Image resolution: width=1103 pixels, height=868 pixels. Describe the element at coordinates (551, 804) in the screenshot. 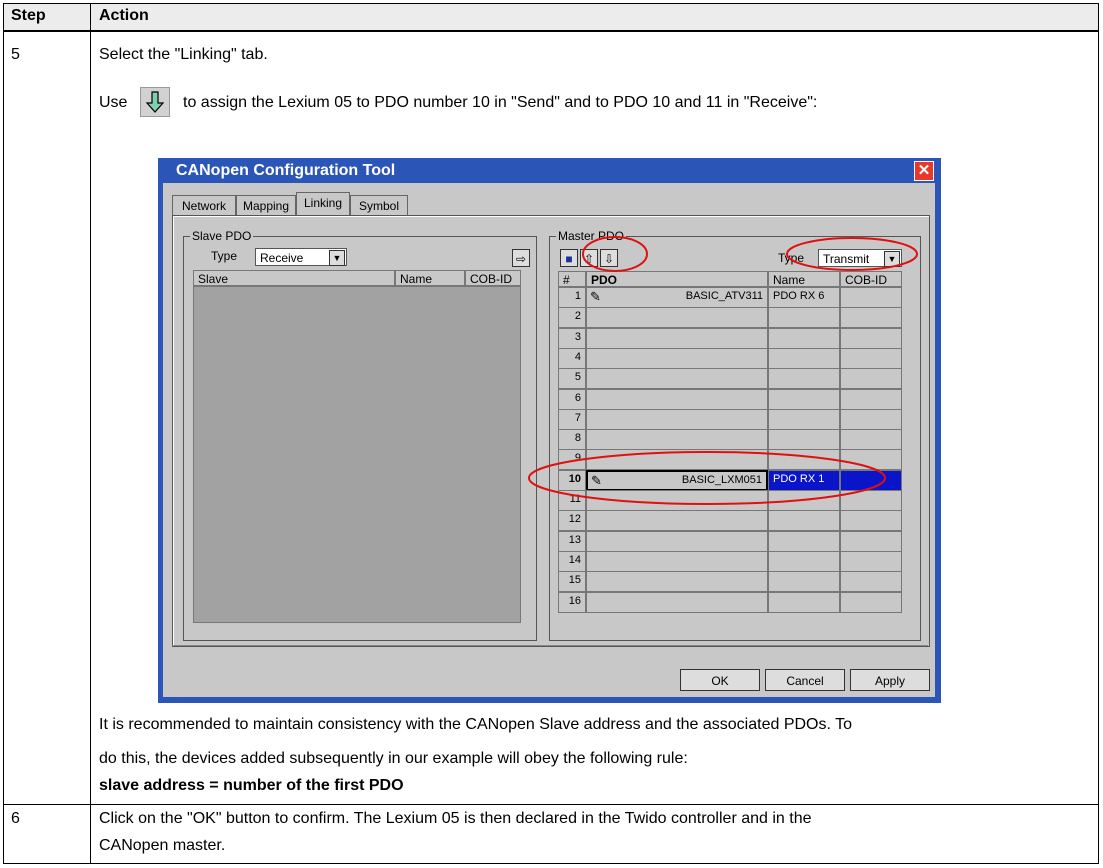

I see `row-divider` at that location.